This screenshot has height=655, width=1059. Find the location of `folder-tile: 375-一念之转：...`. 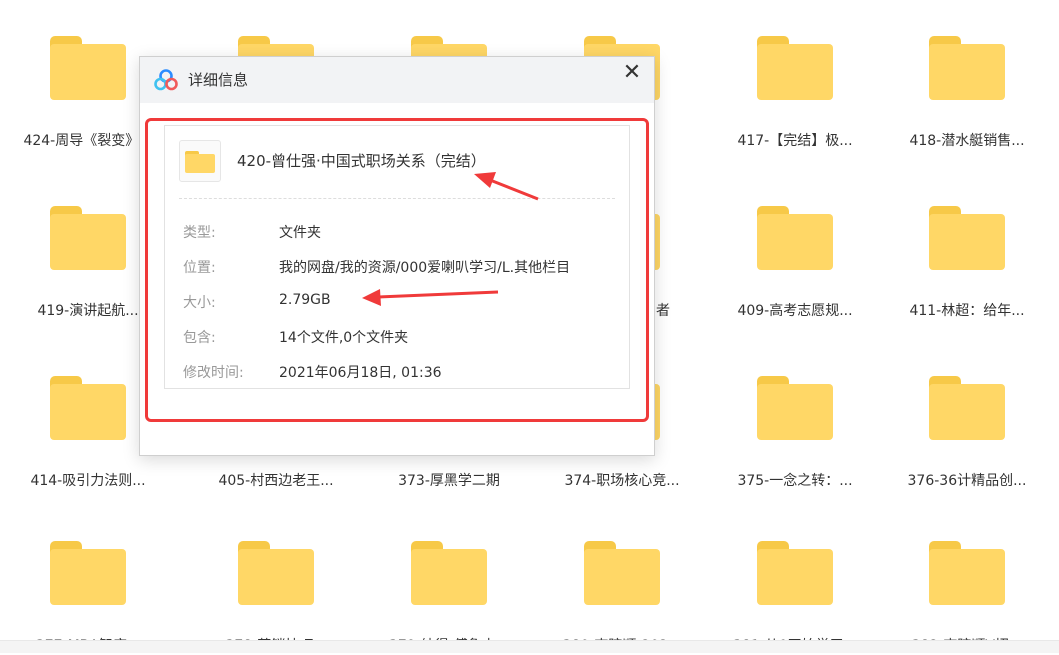

folder-tile: 375-一念之转：... is located at coordinates (795, 415).